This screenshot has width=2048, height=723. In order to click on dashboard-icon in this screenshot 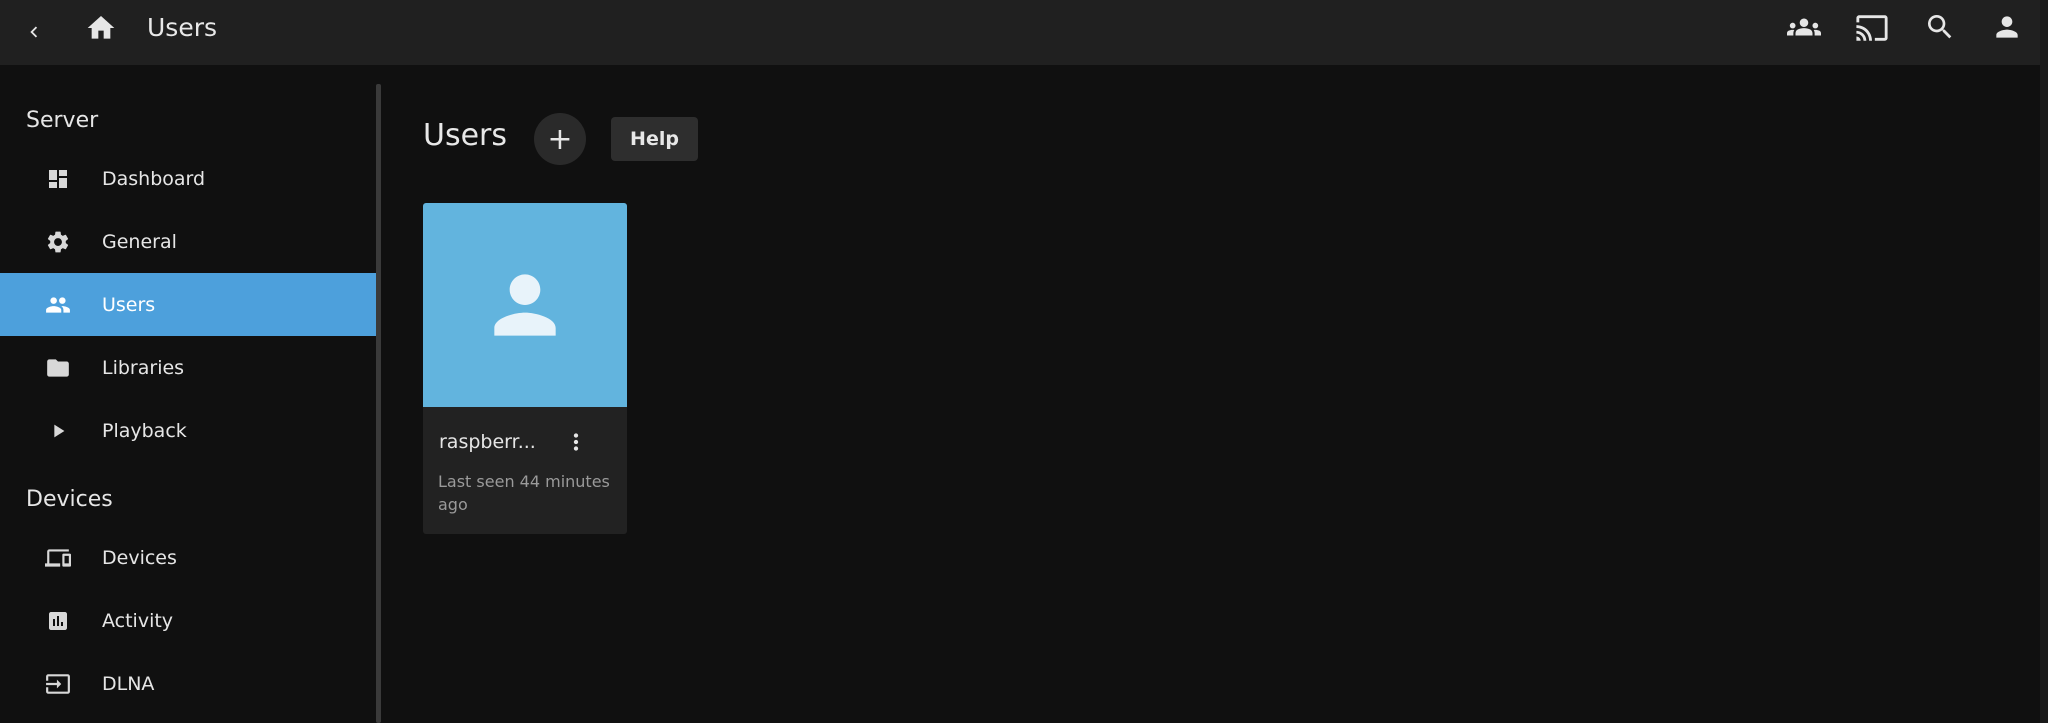, I will do `click(58, 179)`.